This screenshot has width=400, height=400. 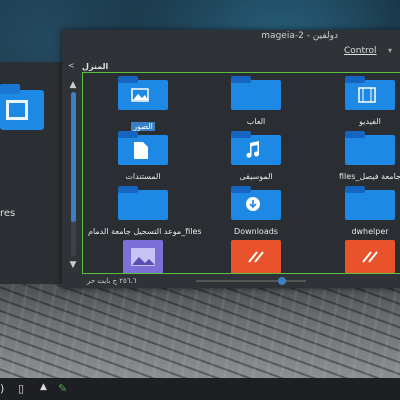 I want to click on file-item-label: العاب, so click(x=256, y=121).